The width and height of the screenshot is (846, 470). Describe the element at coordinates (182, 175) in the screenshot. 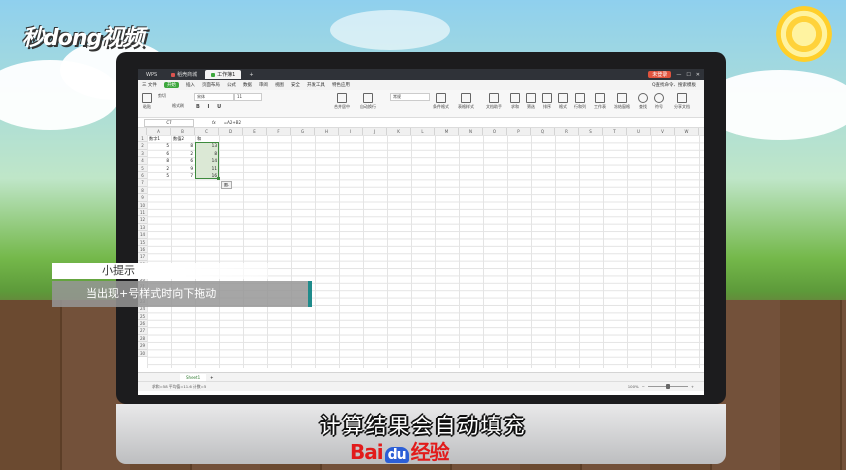

I see `table-cell: 7` at that location.